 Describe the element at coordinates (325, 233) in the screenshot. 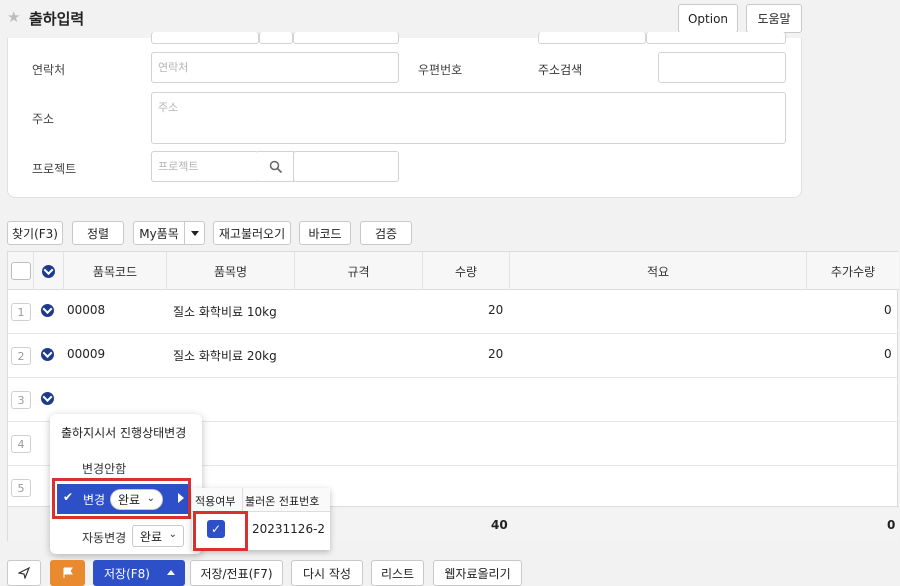

I see `barcode-button: 바코드` at that location.